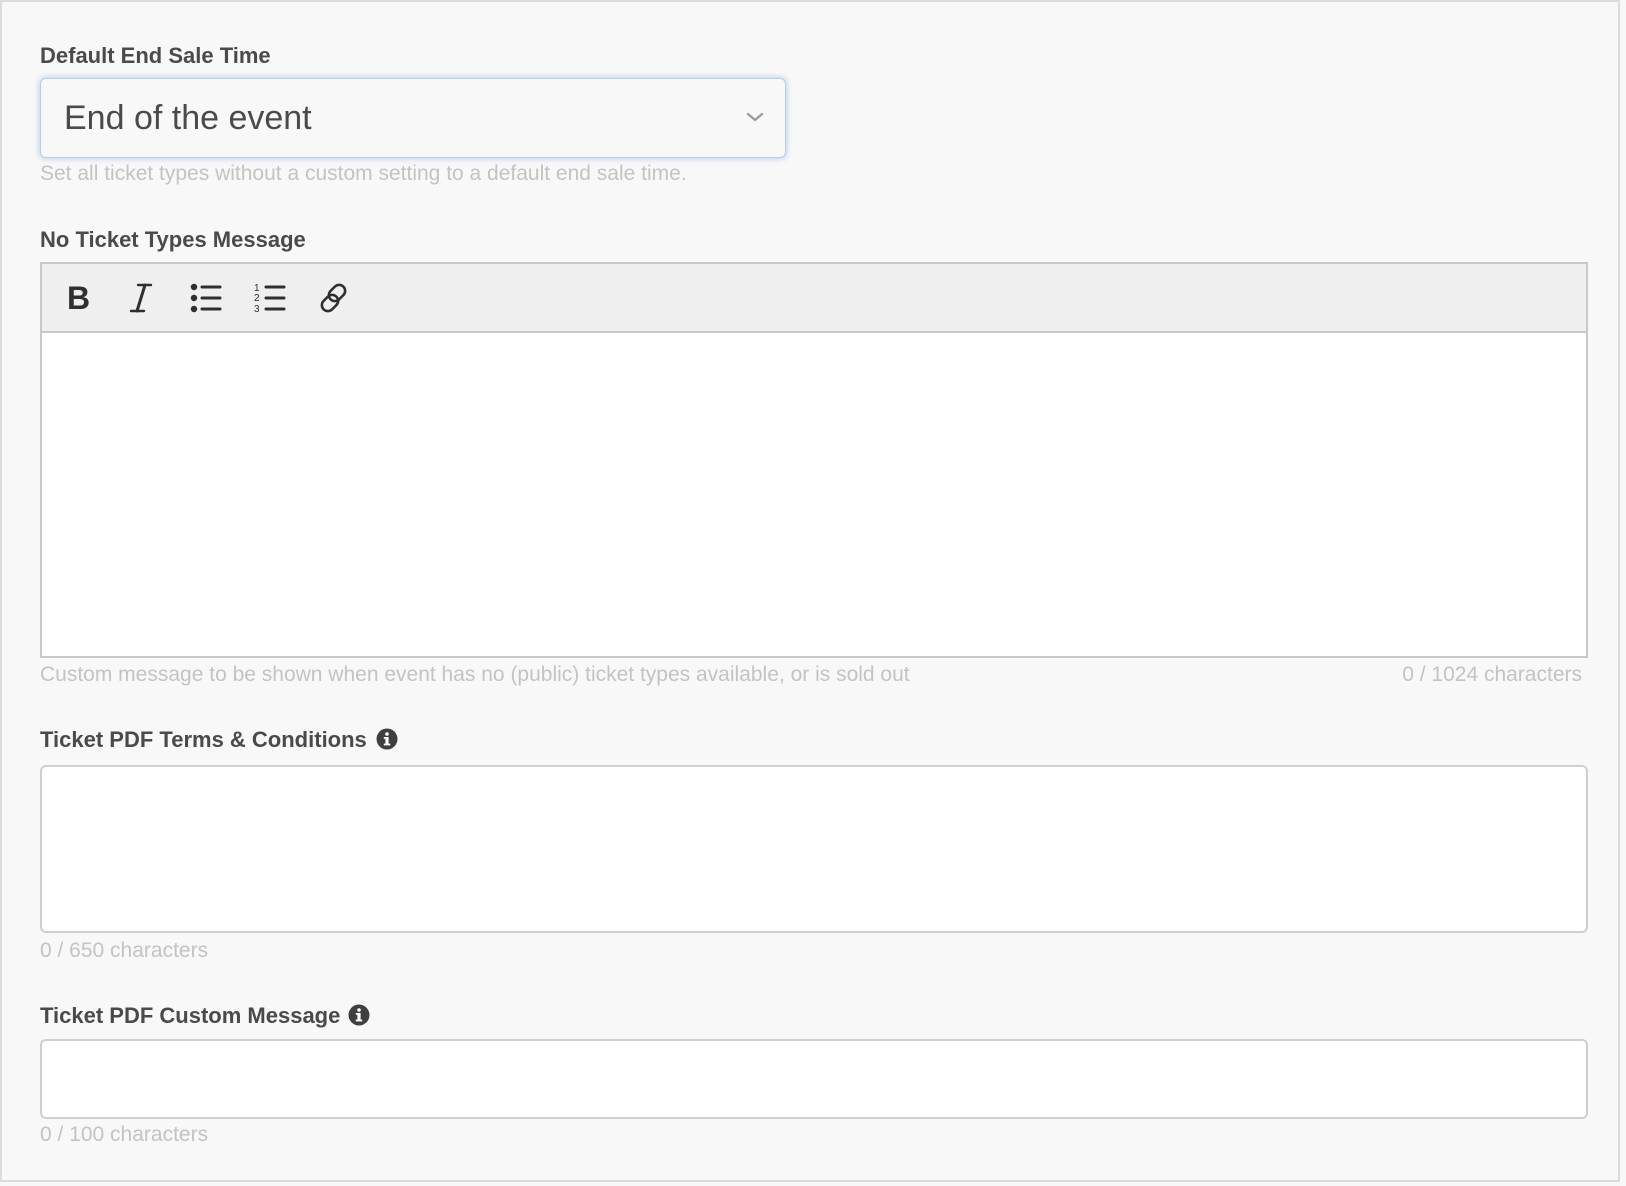 Image resolution: width=1626 pixels, height=1186 pixels. I want to click on pdf-terms-label: Ticket PDF Terms & Conditions, so click(203, 739).